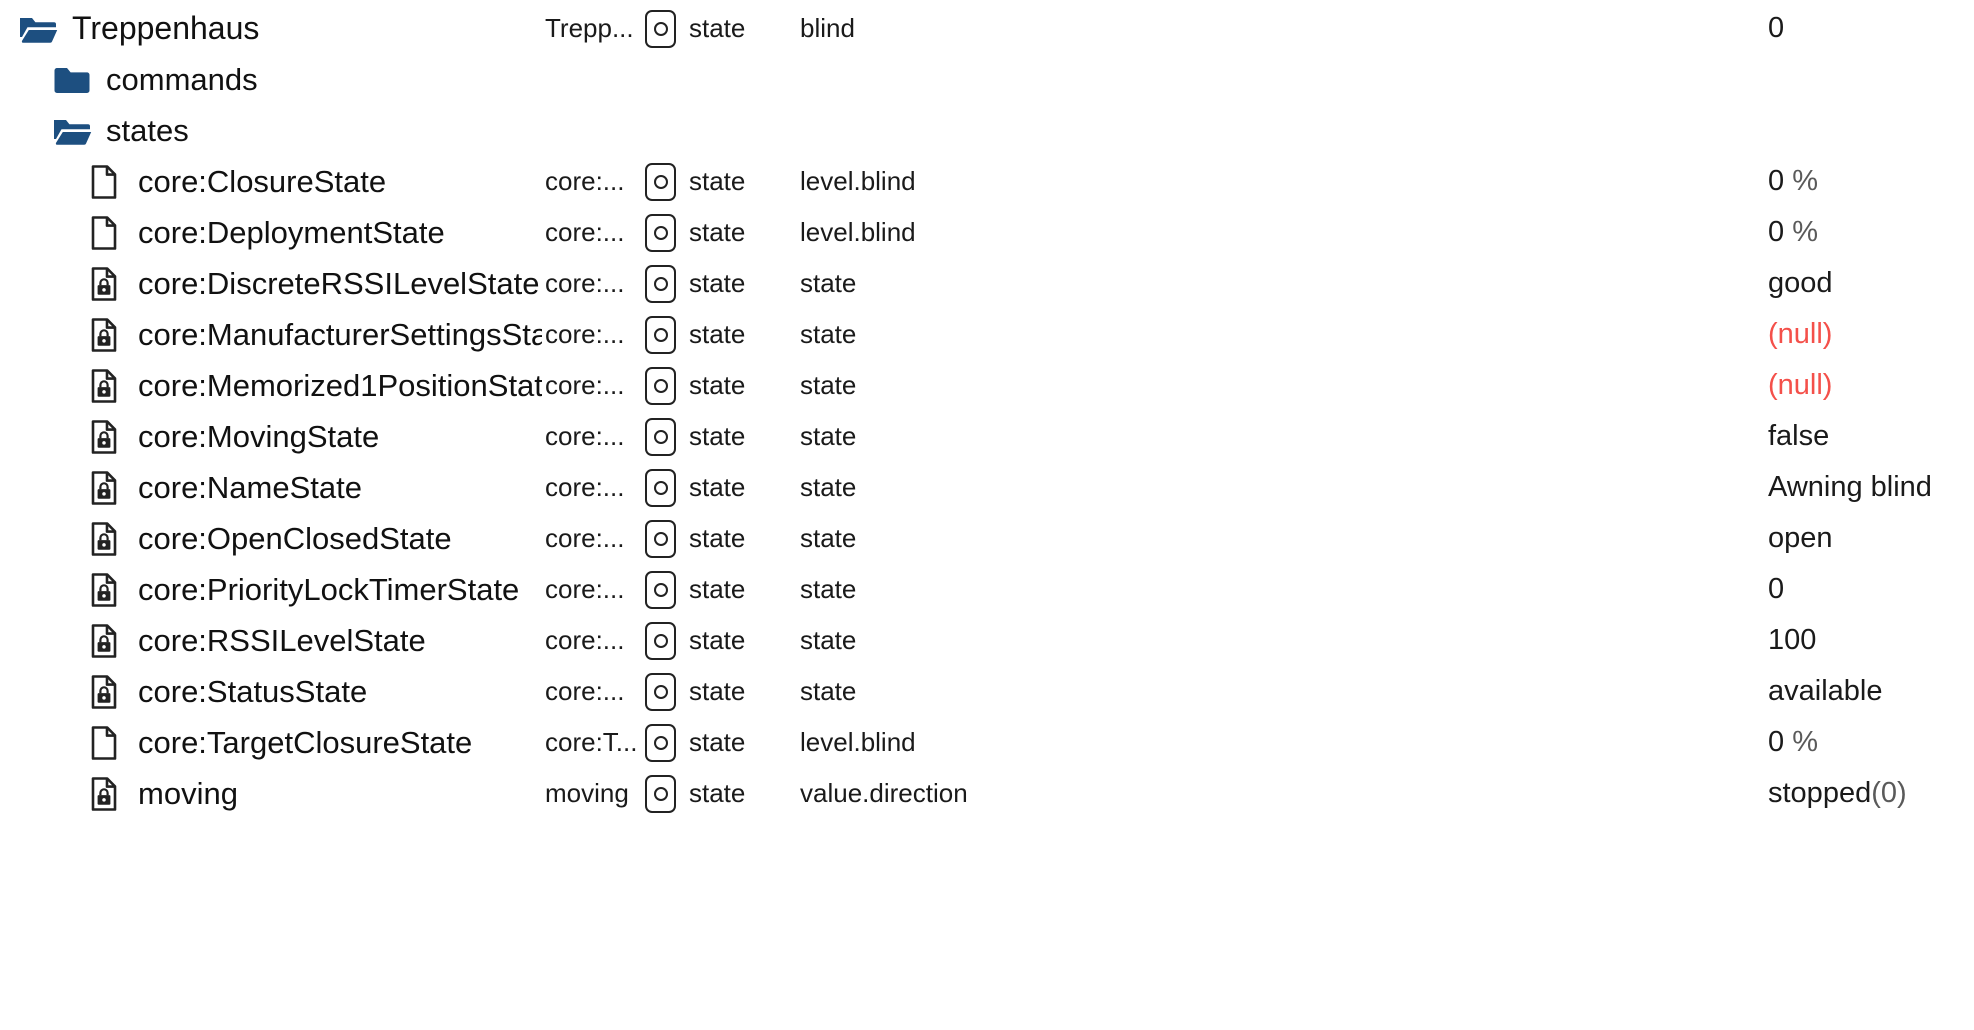  Describe the element at coordinates (1871, 640) in the screenshot. I see `value-cell: 100` at that location.